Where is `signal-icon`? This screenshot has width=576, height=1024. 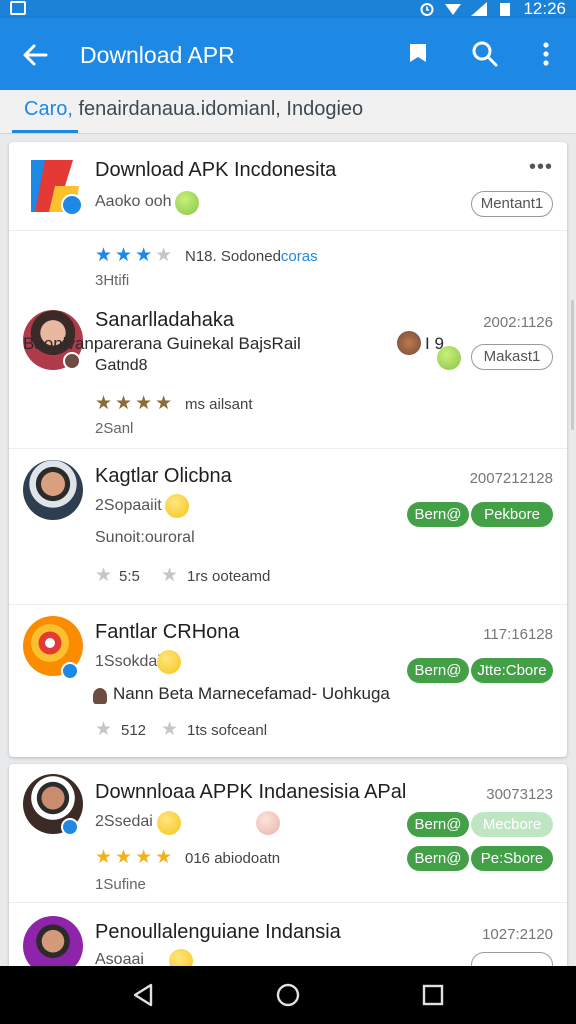 signal-icon is located at coordinates (479, 9).